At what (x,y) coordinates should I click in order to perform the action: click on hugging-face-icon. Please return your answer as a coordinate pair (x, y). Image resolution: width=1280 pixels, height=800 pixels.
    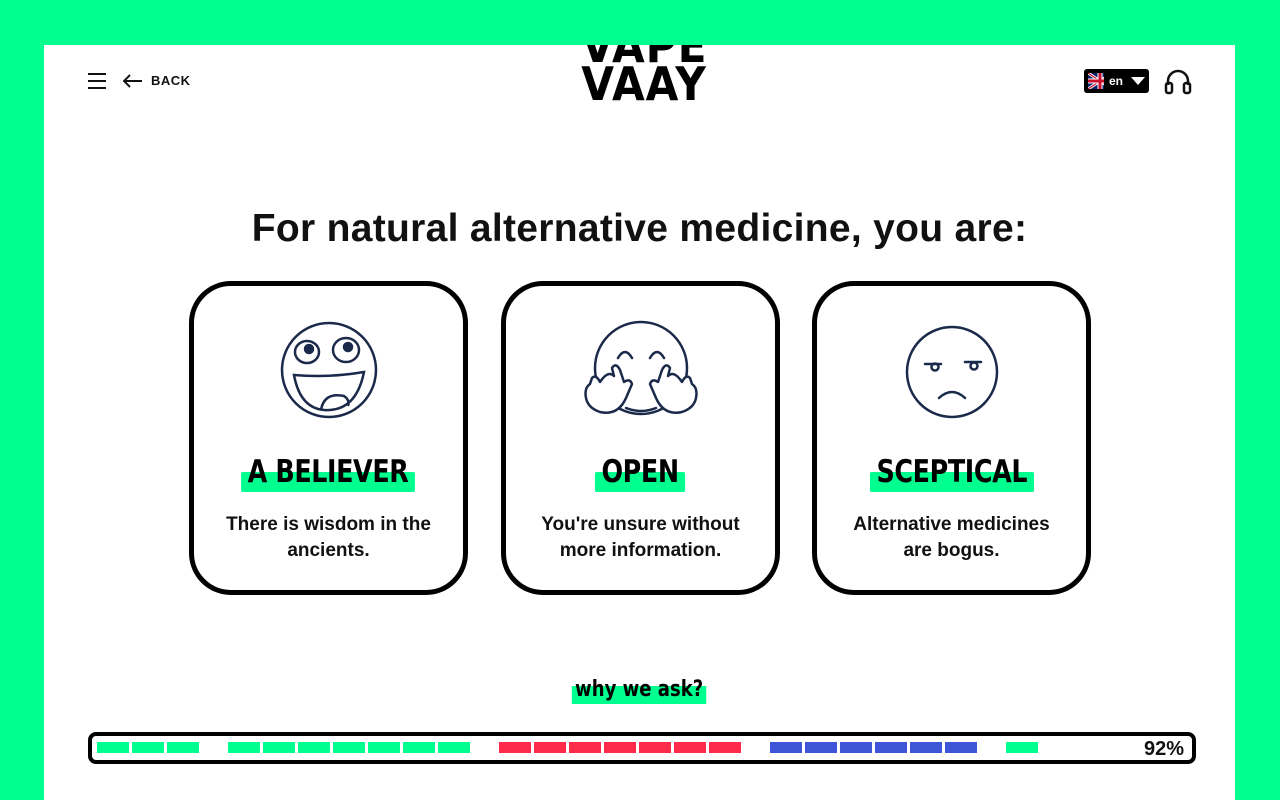
    Looking at the image, I should click on (640, 368).